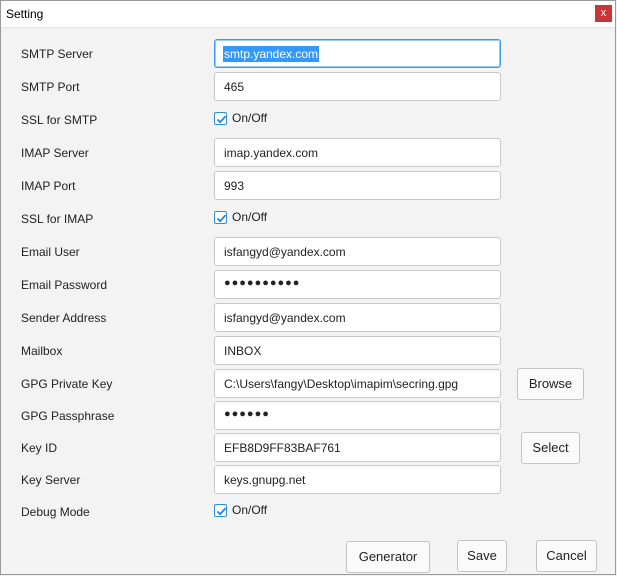 Image resolution: width=617 pixels, height=576 pixels. I want to click on mailbox-value: INBOX, so click(243, 351).